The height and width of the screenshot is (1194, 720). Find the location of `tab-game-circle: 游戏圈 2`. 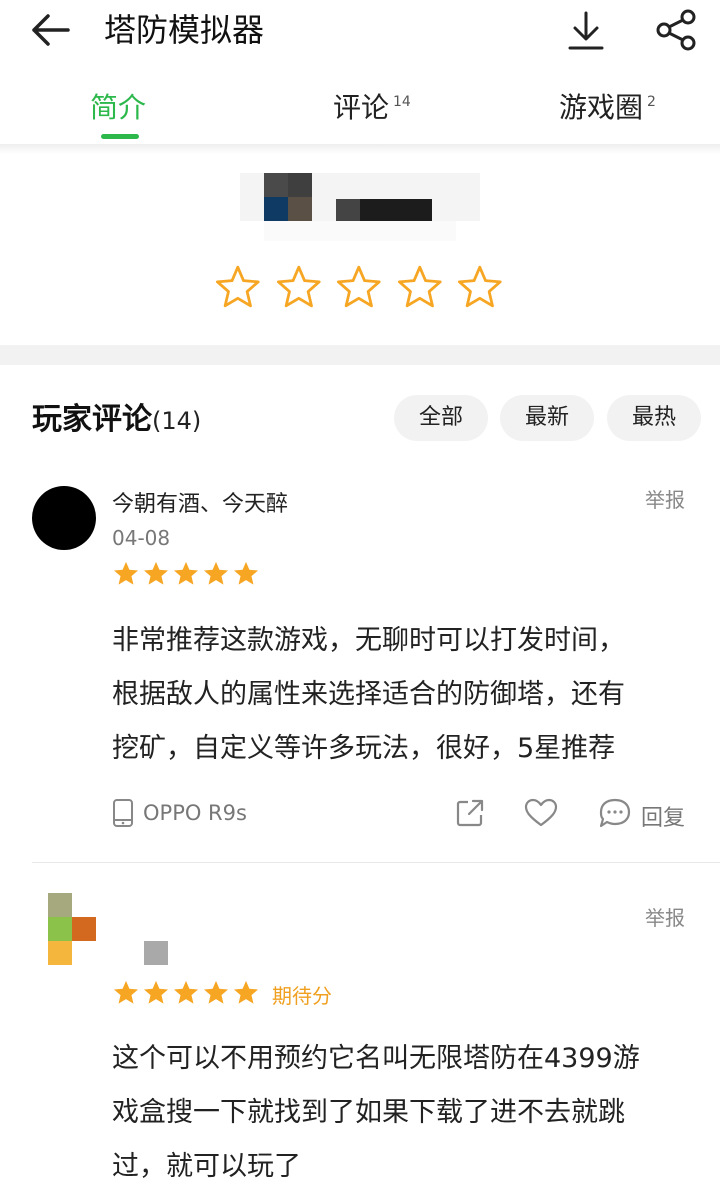

tab-game-circle: 游戏圈 2 is located at coordinates (607, 108).